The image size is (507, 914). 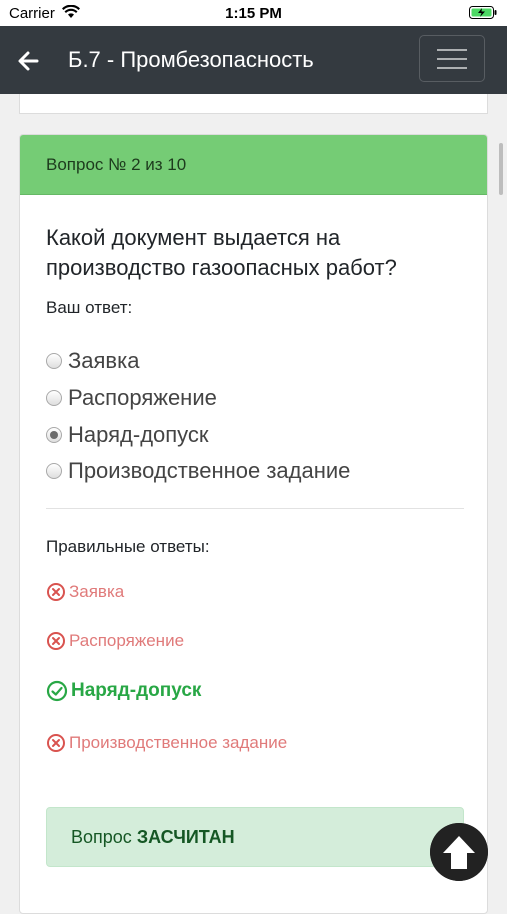 What do you see at coordinates (104, 360) in the screenshot?
I see `answer-option-label: Заявка` at bounding box center [104, 360].